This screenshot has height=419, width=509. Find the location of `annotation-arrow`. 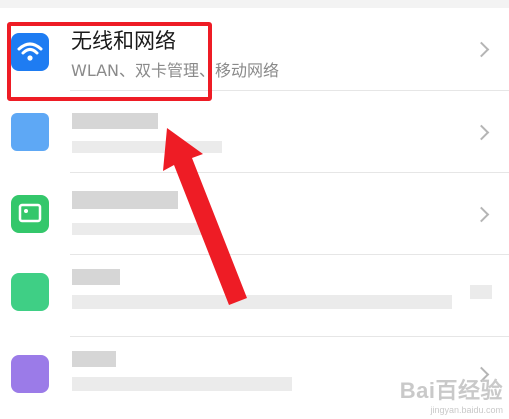

annotation-arrow is located at coordinates (205, 216).